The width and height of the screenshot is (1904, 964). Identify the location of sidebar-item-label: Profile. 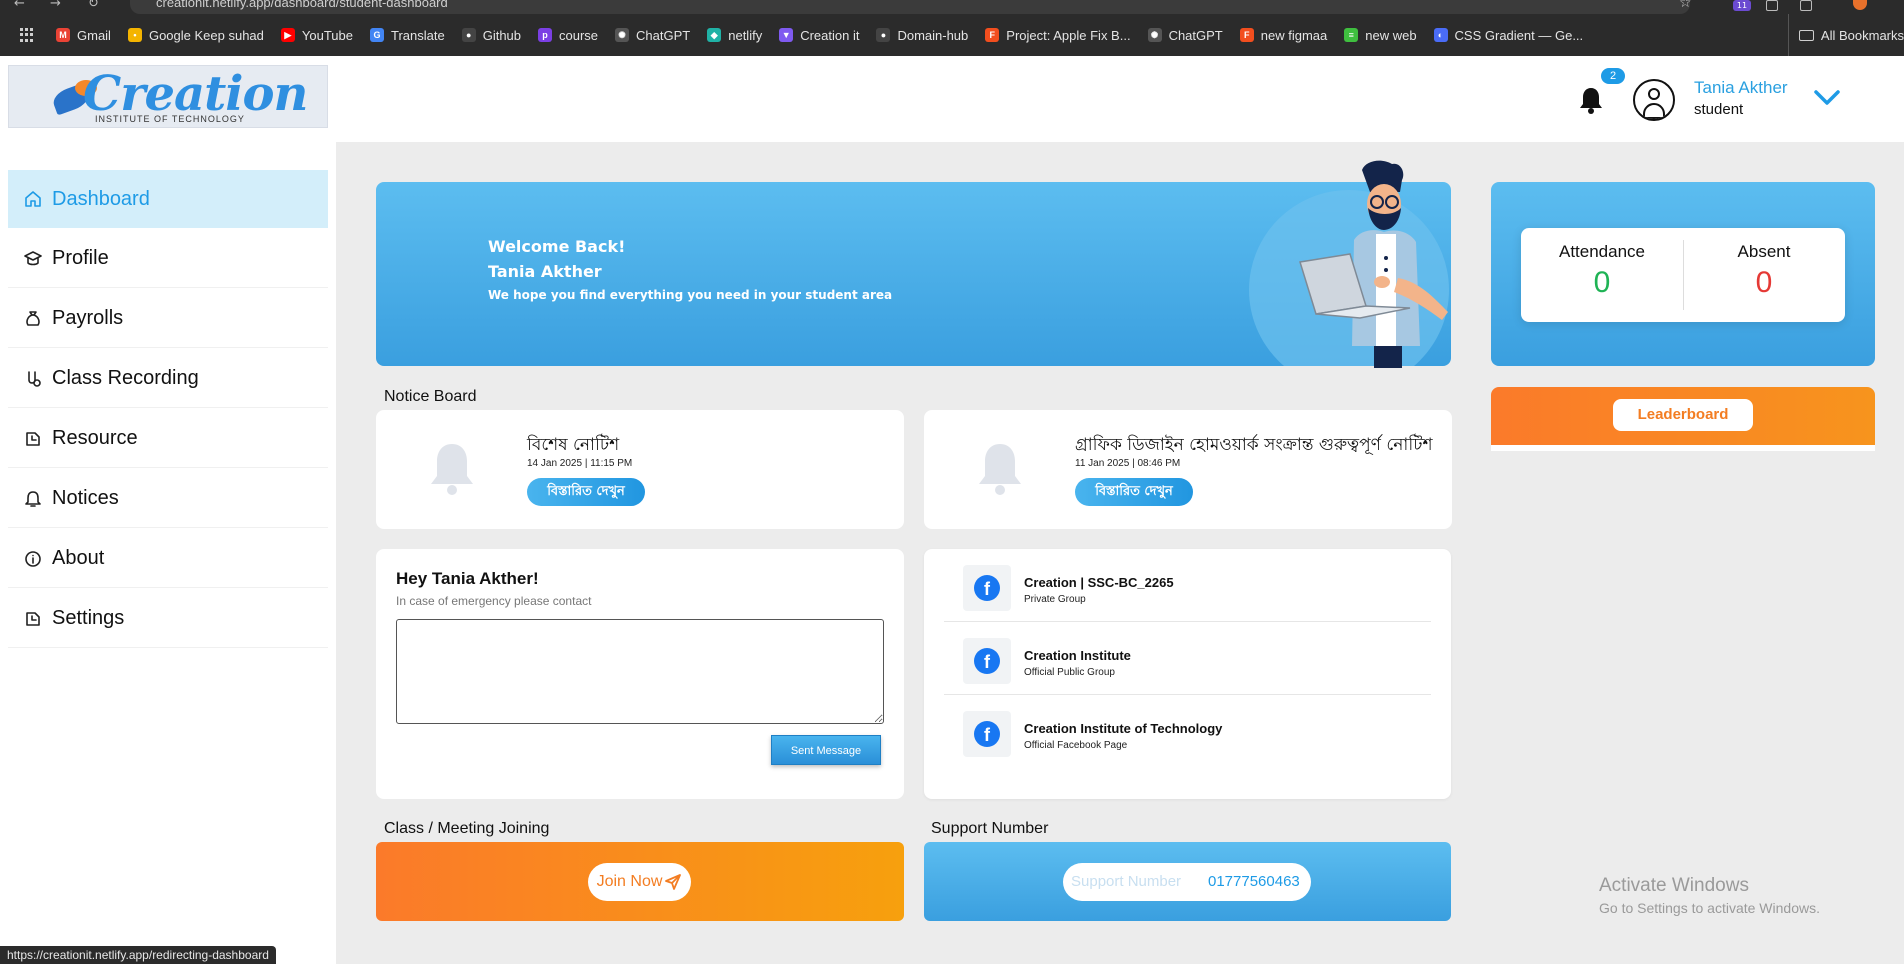
(80, 258).